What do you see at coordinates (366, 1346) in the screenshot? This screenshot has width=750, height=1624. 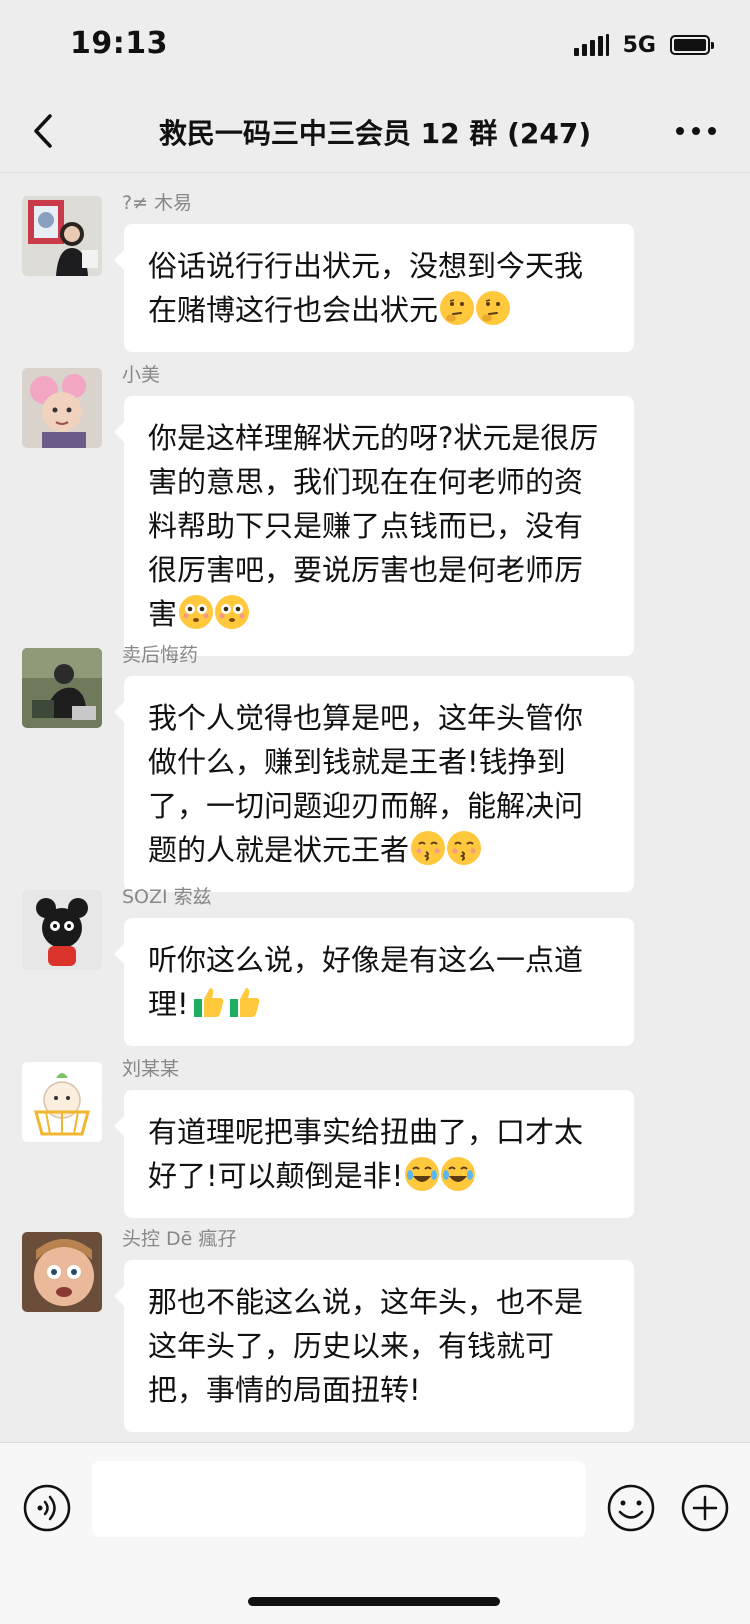 I see `message-text: 那也不能这么说，这年头，也不是这年头了，历史以来，有钱就可把，事情的局面扭转!` at bounding box center [366, 1346].